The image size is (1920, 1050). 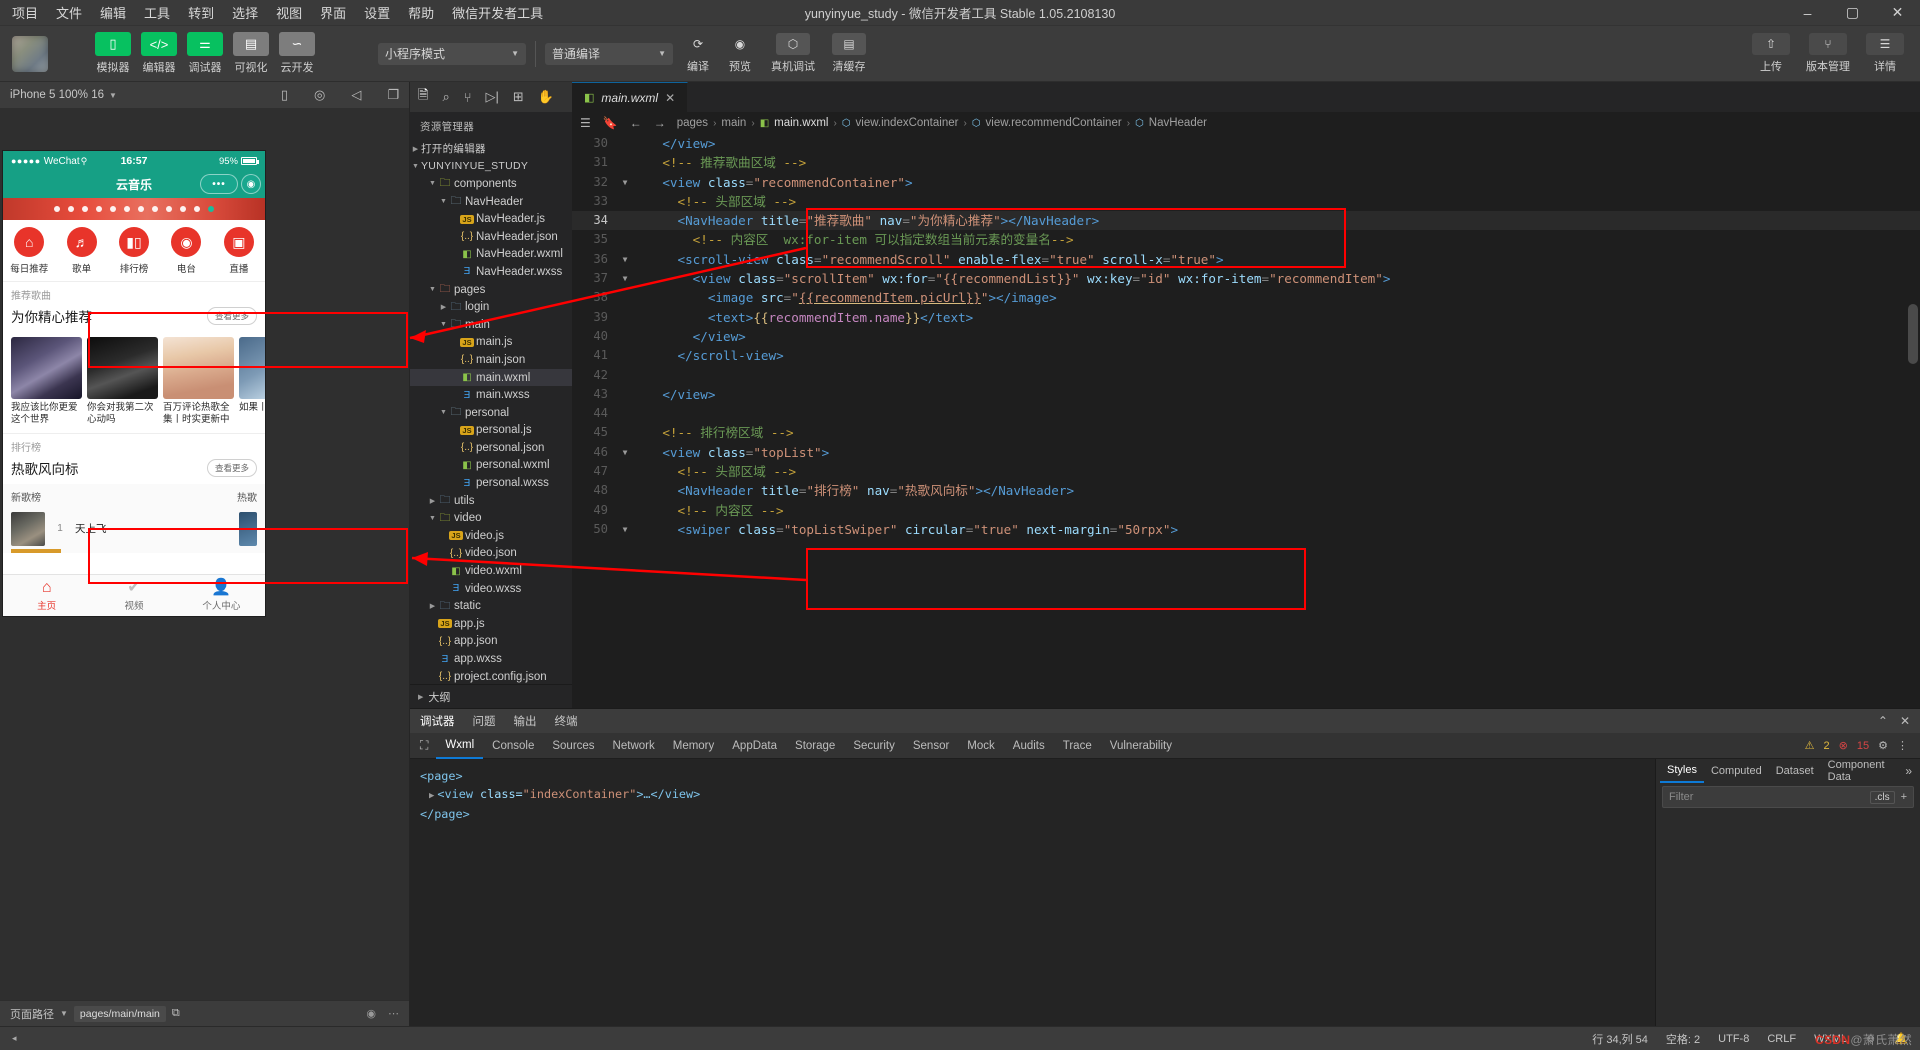 I want to click on tree-item-static: ▶ 🗀 static, so click(x=491, y=606).